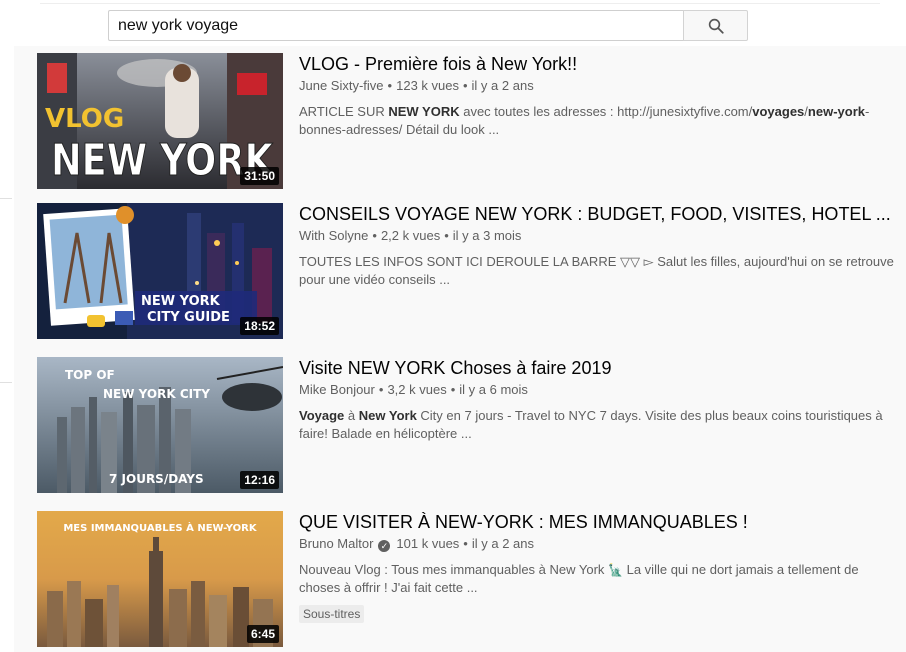  What do you see at coordinates (336, 543) in the screenshot?
I see `channel-name: Bruno Maltor` at bounding box center [336, 543].